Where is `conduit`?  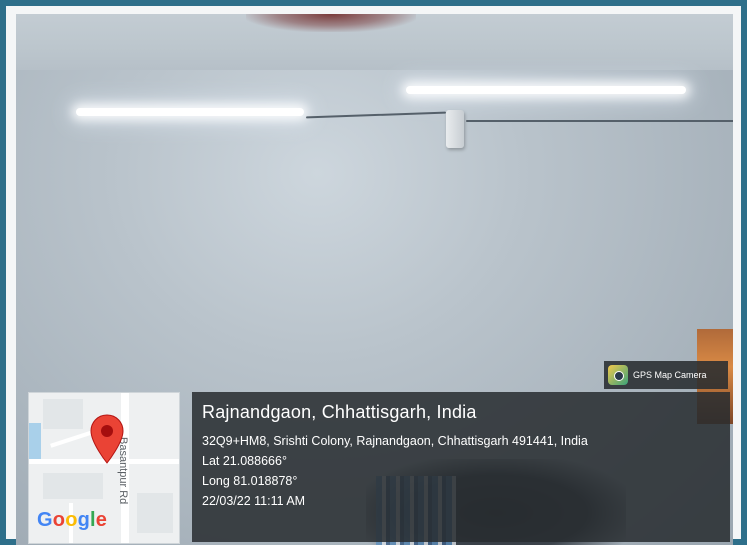 conduit is located at coordinates (599, 121).